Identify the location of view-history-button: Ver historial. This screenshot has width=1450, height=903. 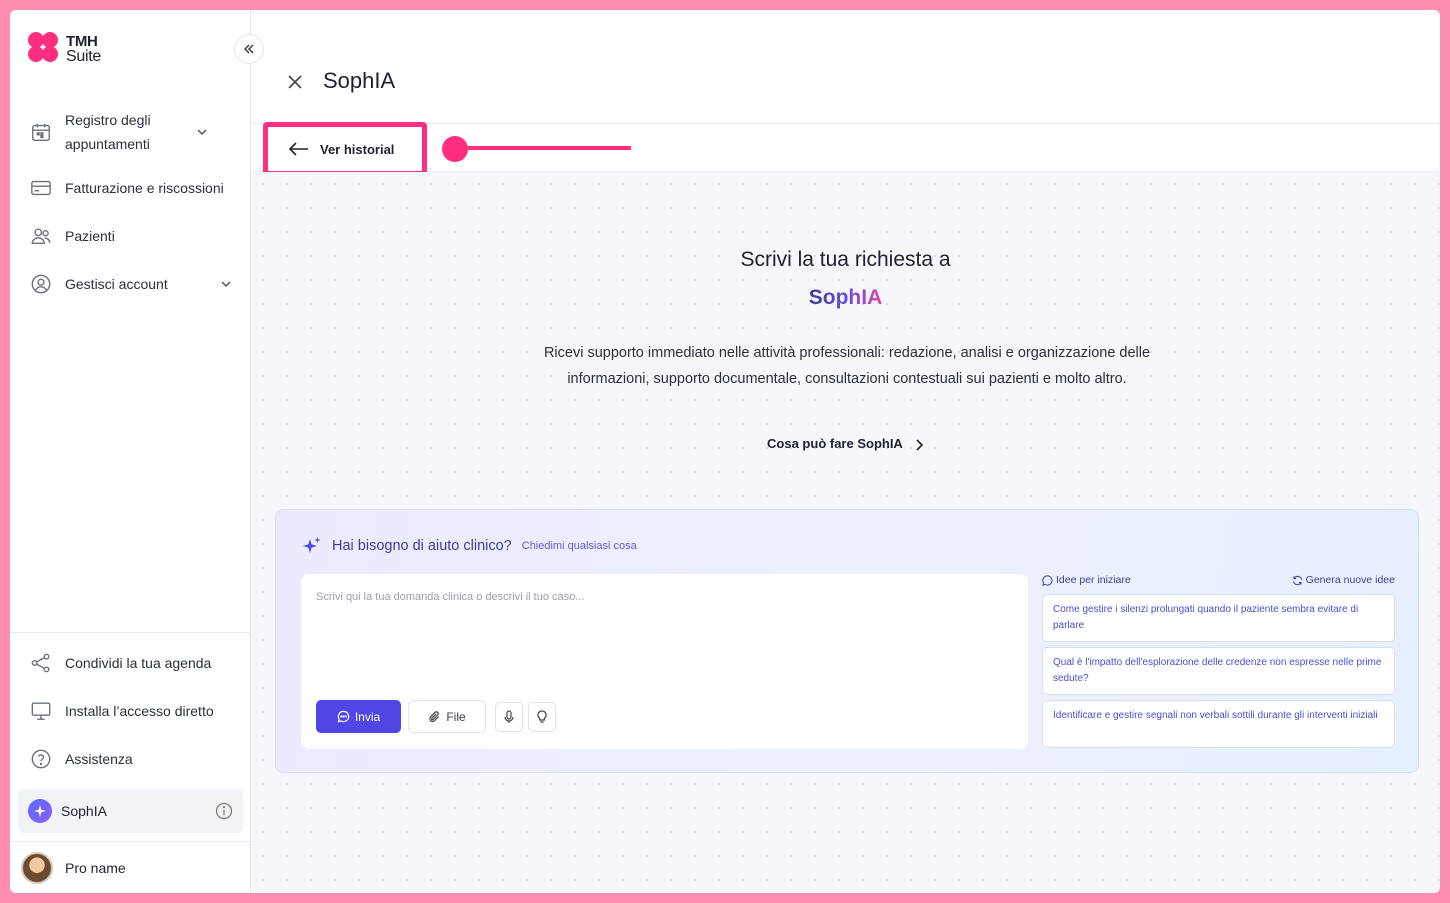
(345, 149).